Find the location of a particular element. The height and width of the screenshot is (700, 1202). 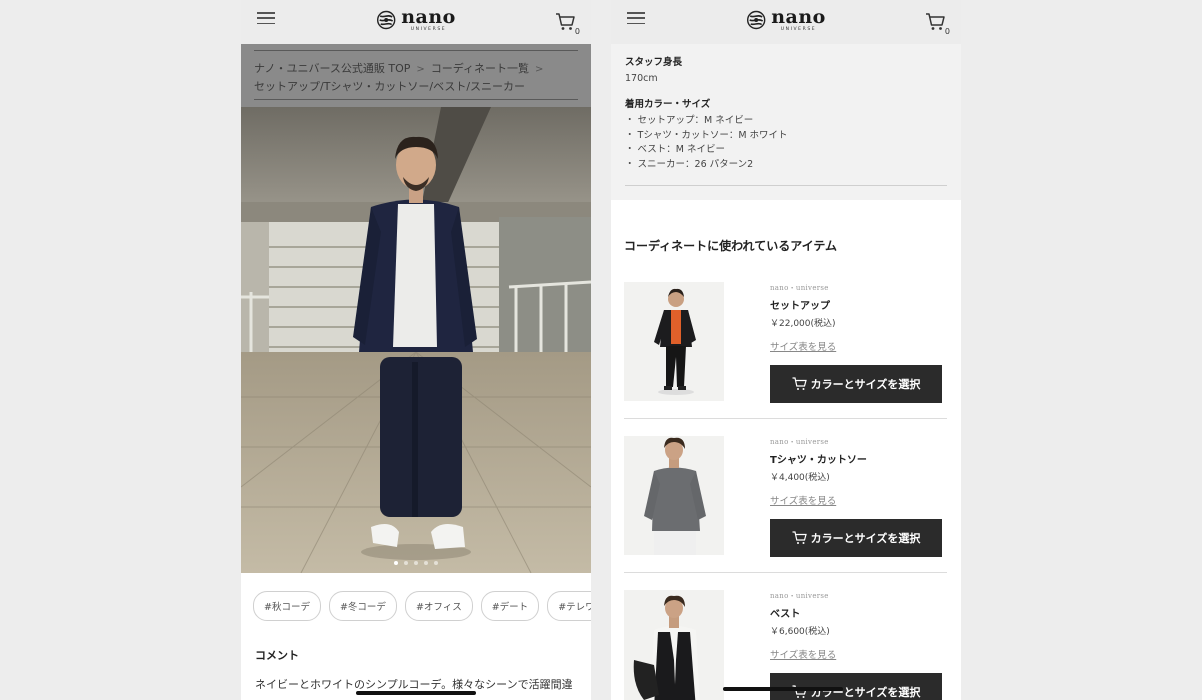

product-name: Tシャツ・カットソー is located at coordinates (856, 458).